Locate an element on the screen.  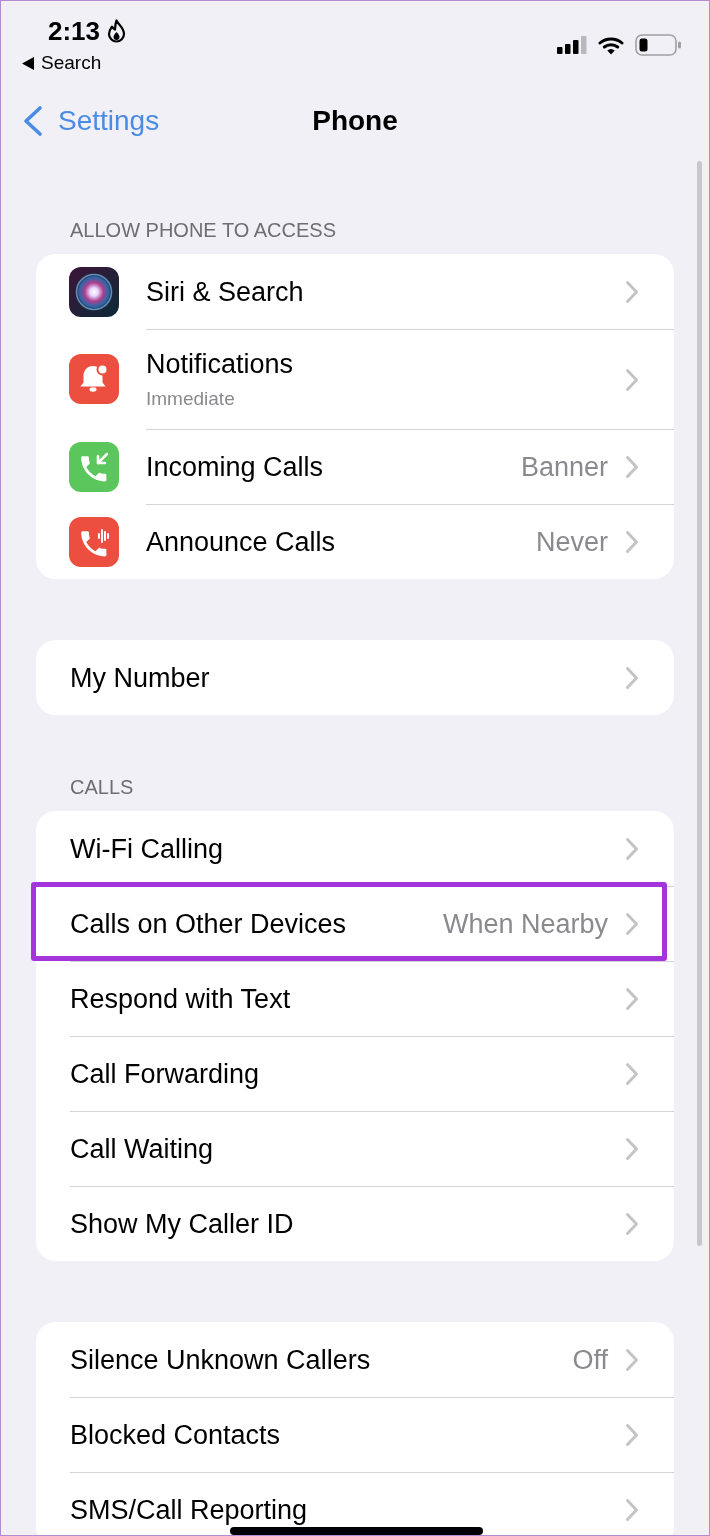
announce-call-icon is located at coordinates (94, 541).